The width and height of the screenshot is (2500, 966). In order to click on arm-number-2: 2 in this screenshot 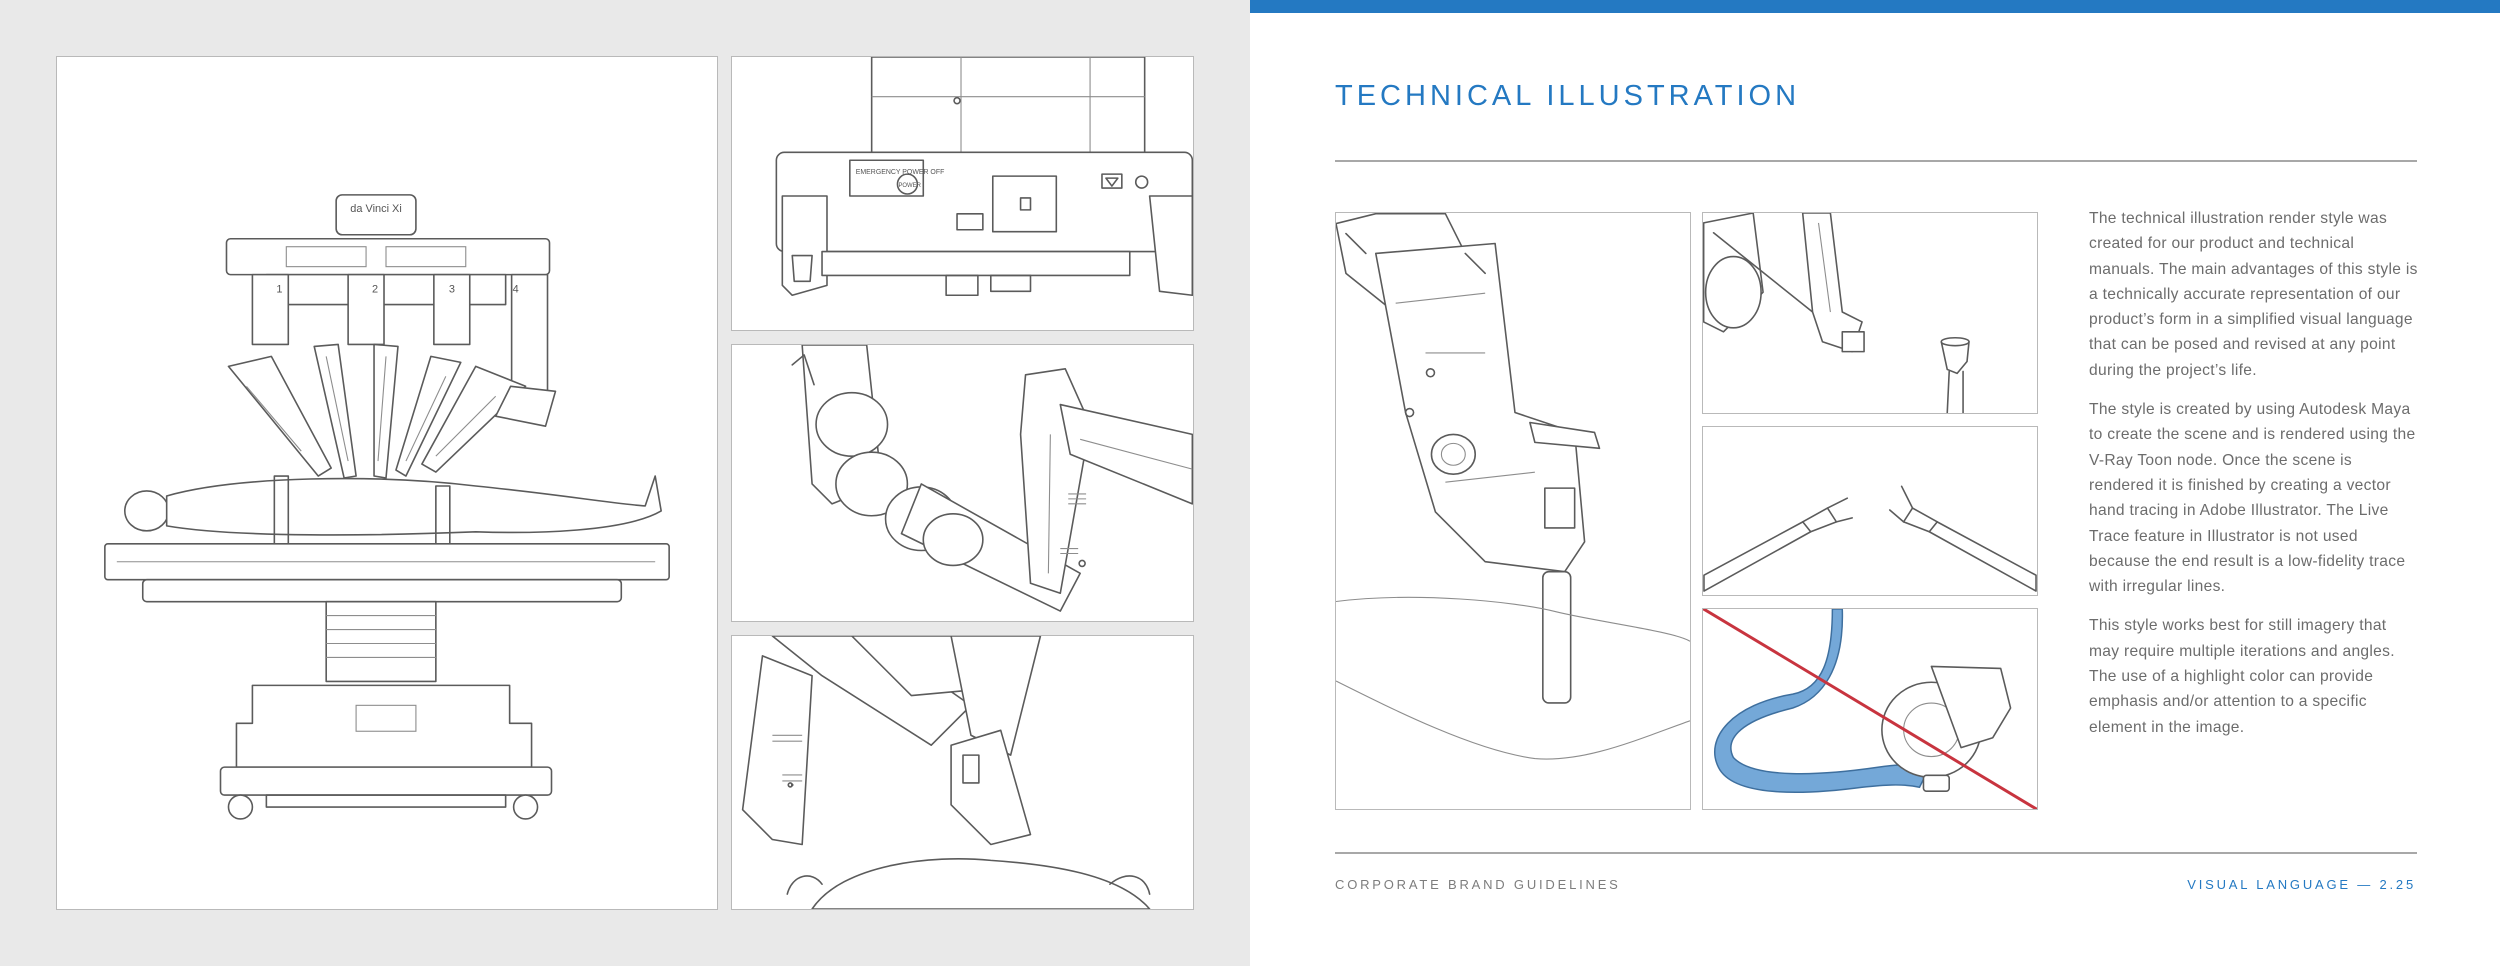, I will do `click(375, 290)`.